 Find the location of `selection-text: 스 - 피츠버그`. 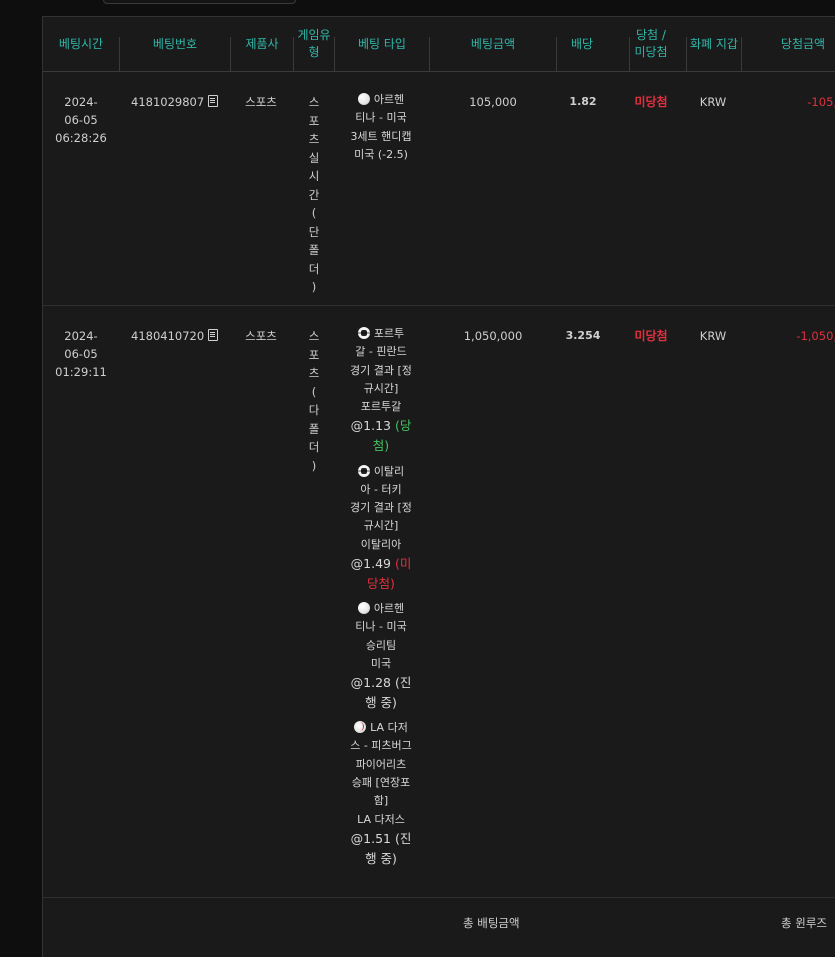

selection-text: 스 - 피츠버그 is located at coordinates (381, 746).